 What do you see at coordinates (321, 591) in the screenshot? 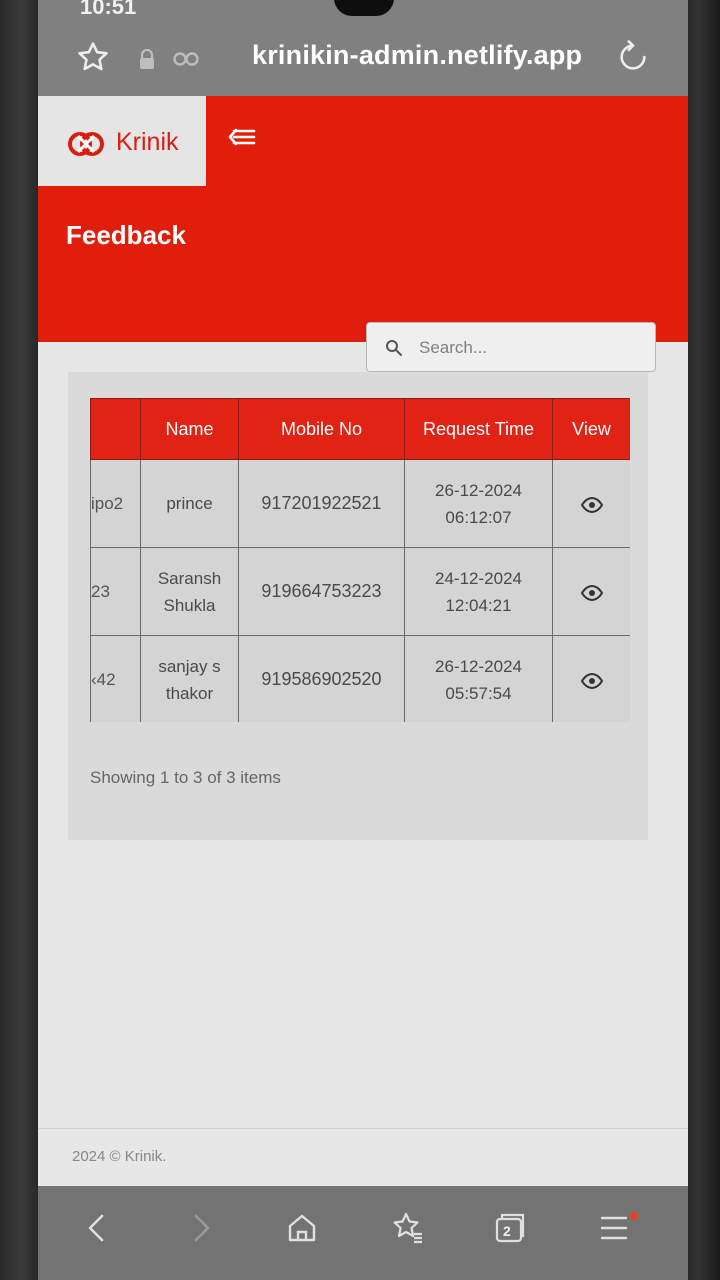
I see `cell-mobile: 919664753223` at bounding box center [321, 591].